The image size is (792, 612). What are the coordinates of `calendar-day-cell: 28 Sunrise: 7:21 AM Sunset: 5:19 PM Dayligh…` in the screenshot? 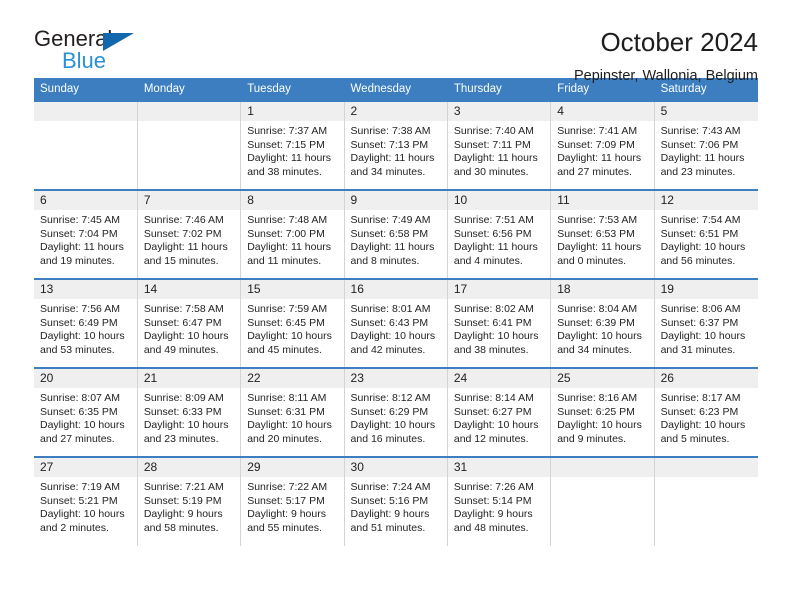 It's located at (189, 501).